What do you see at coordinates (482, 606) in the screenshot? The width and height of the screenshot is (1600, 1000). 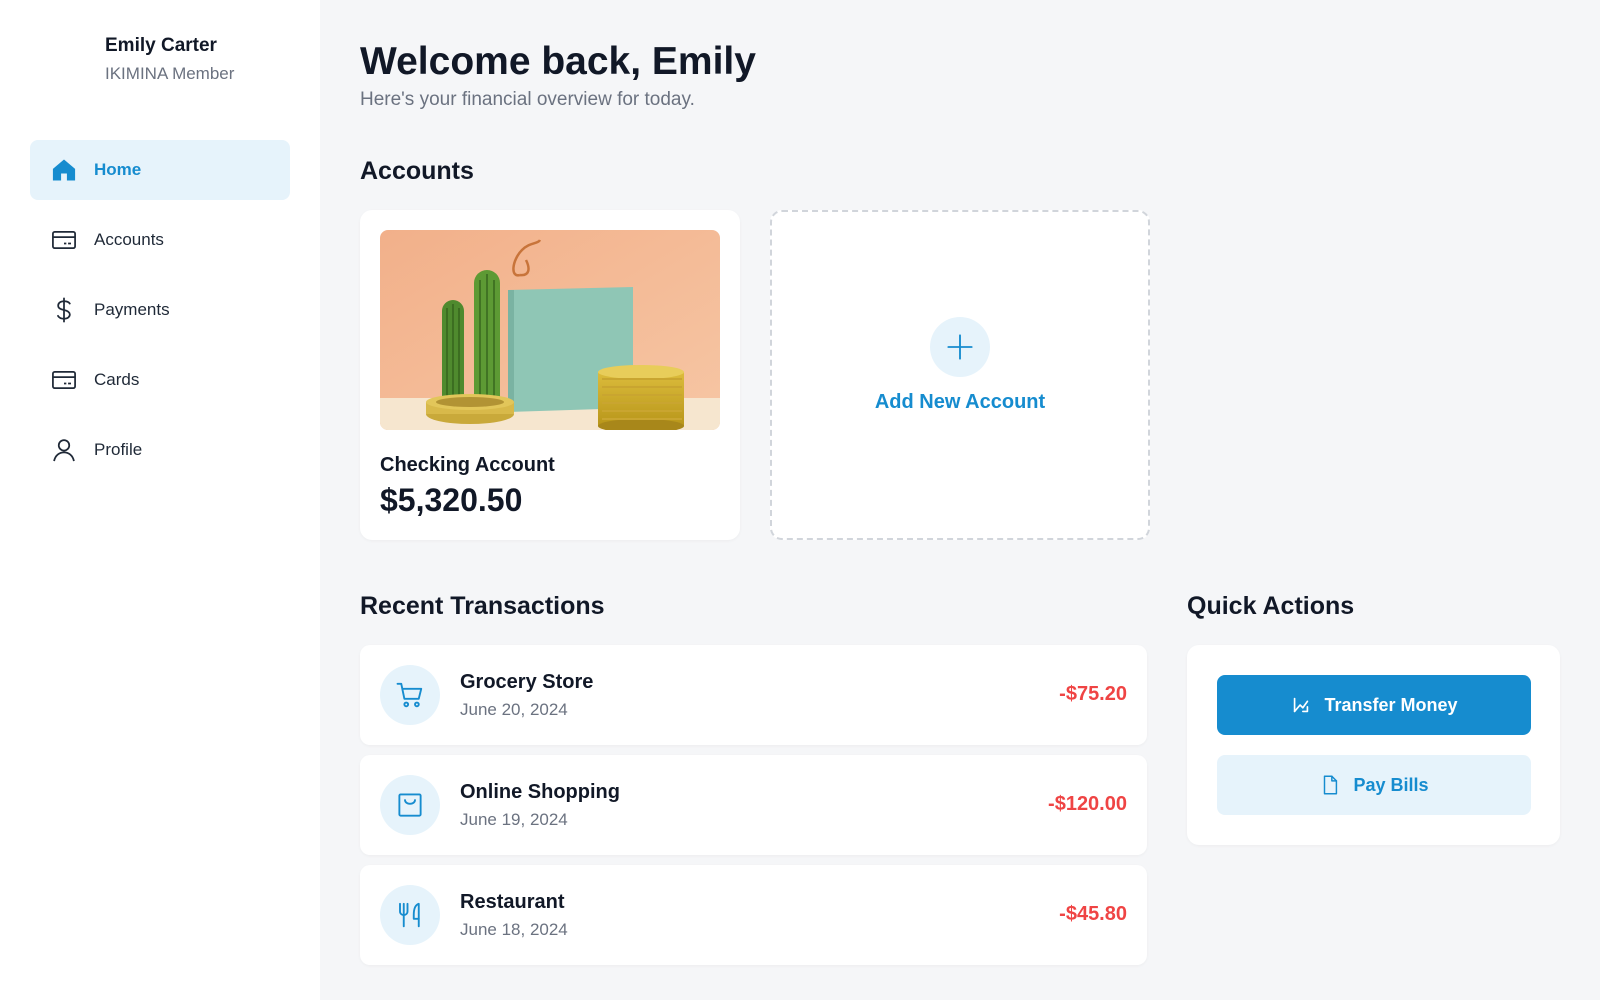 I see `transactions-heading: Recent Transactions` at bounding box center [482, 606].